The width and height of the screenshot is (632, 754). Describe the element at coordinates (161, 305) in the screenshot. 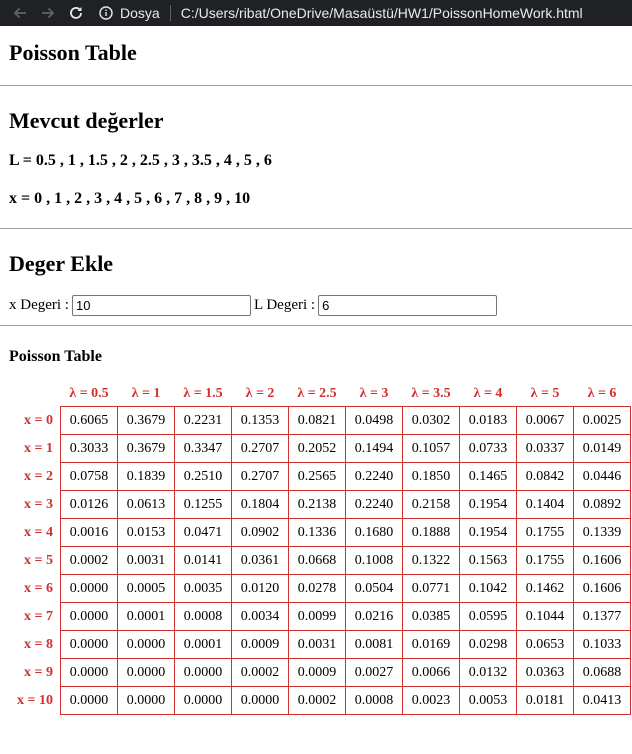

I see `x-value-input` at that location.